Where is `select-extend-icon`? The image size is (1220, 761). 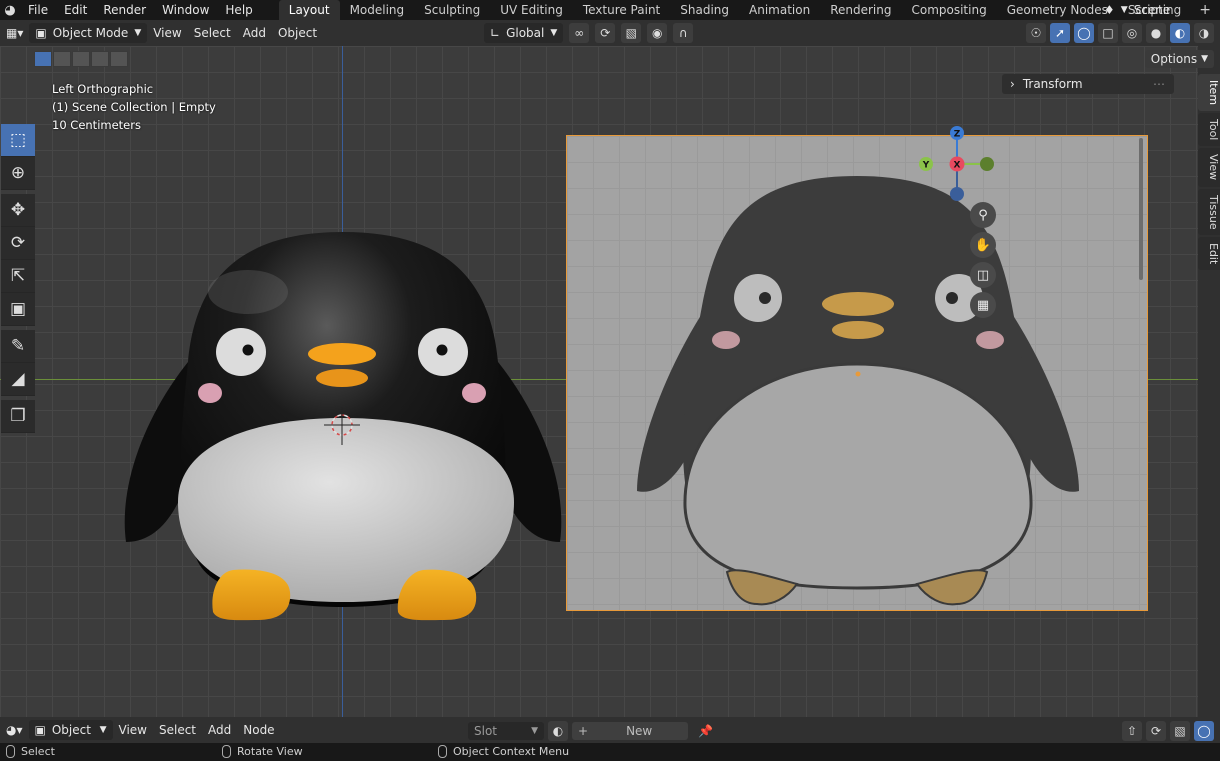
select-extend-icon is located at coordinates (62, 59).